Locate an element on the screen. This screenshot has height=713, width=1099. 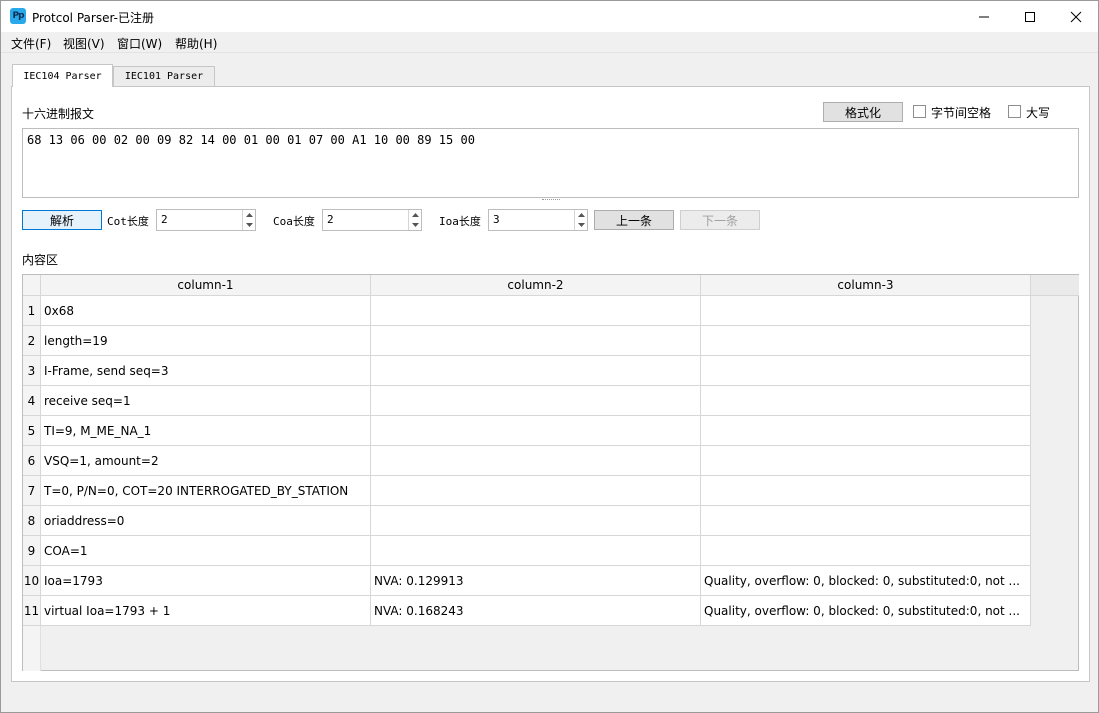
table-corner is located at coordinates (32, 285).